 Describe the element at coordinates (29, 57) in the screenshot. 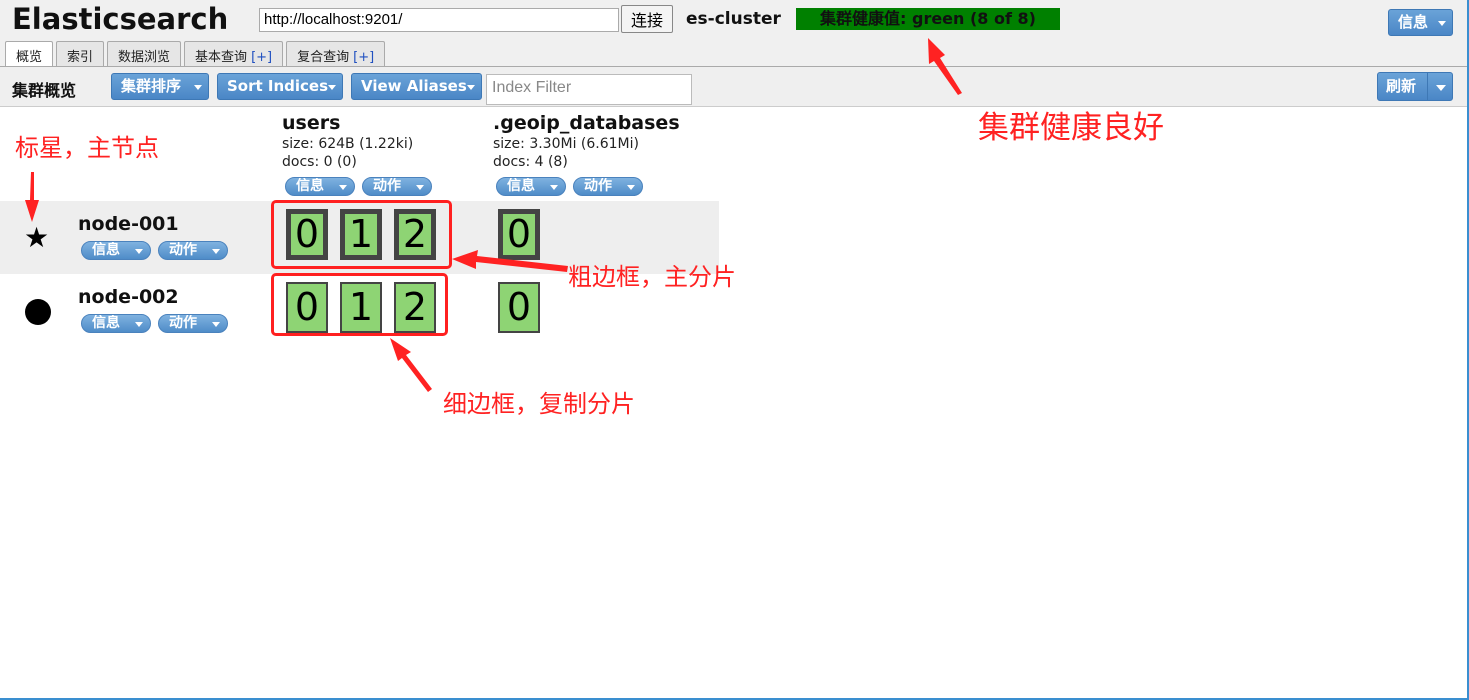

I see `tab-label: 概览` at that location.